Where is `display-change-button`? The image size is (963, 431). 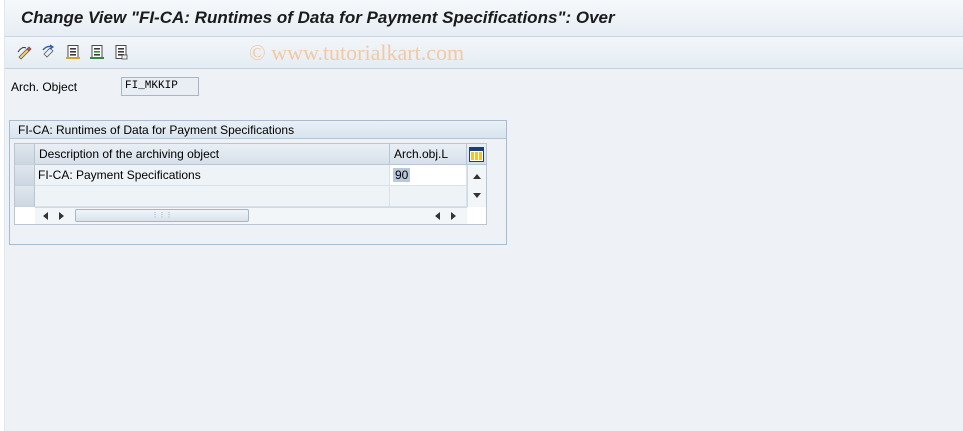
display-change-button is located at coordinates (25, 52).